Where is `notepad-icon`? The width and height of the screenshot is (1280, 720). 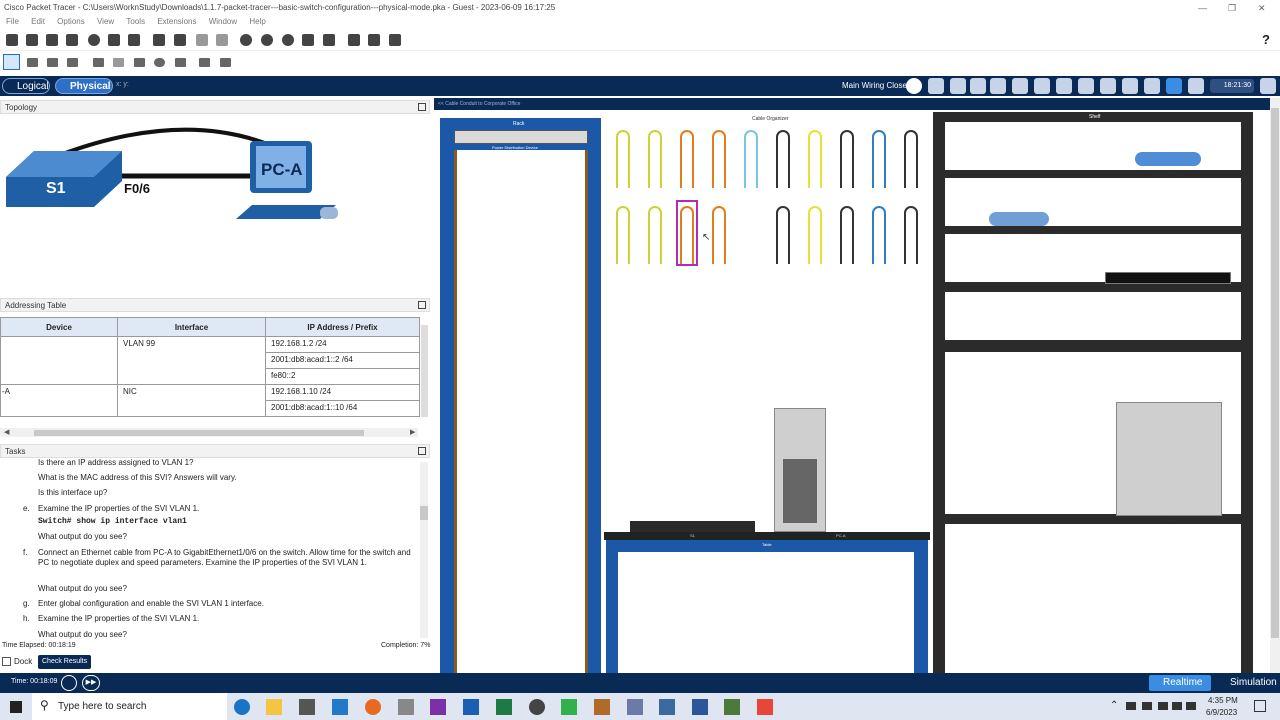
notepad-icon is located at coordinates (667, 707).